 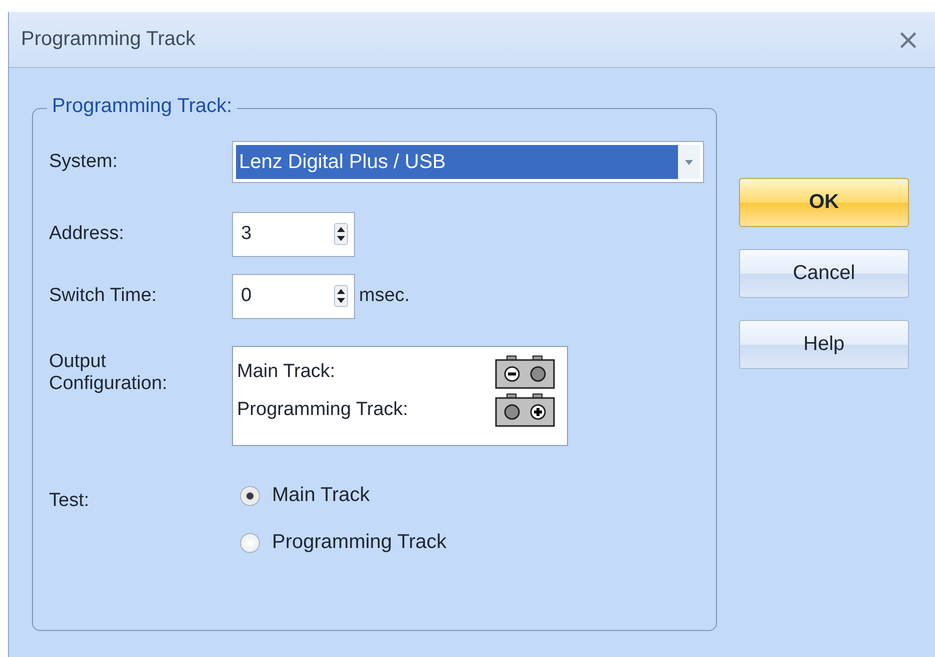 I want to click on radio-label: Main Track, so click(x=321, y=495).